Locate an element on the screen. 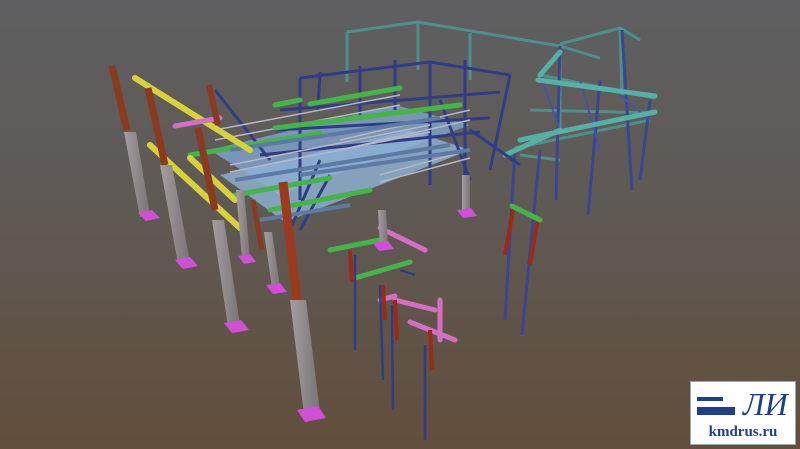  kmdrus-logo: ЛИ kmdrus.ru is located at coordinates (743, 413).